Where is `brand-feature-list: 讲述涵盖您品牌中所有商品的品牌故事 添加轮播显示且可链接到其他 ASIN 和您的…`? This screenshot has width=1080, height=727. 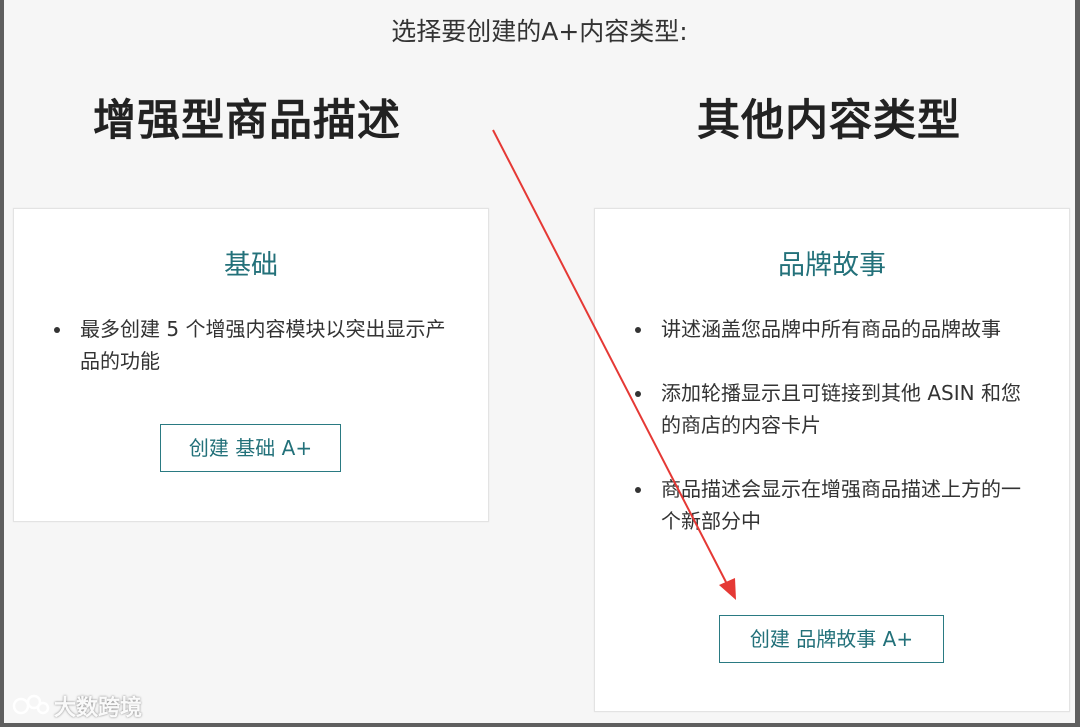 brand-feature-list: 讲述涵盖您品牌中所有商品的品牌故事 添加轮播显示且可链接到其他 ASIN 和您的… is located at coordinates (835, 441).